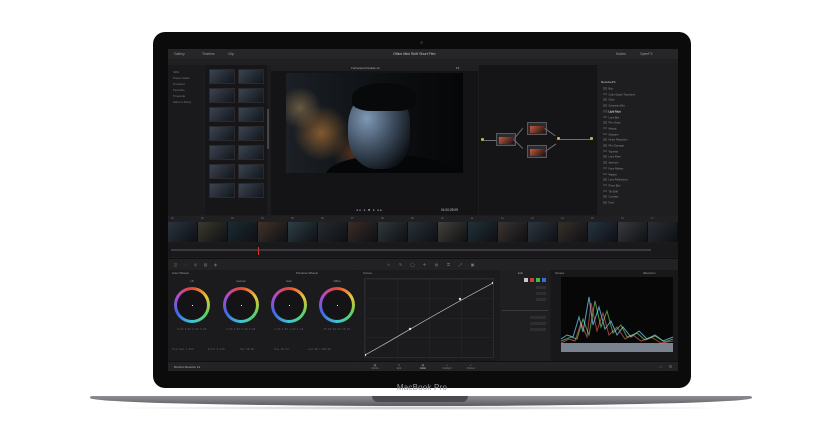 Image resolution: width=831 pixels, height=428 pixels. I want to click on openfx-item: Vignette, so click(610, 151).